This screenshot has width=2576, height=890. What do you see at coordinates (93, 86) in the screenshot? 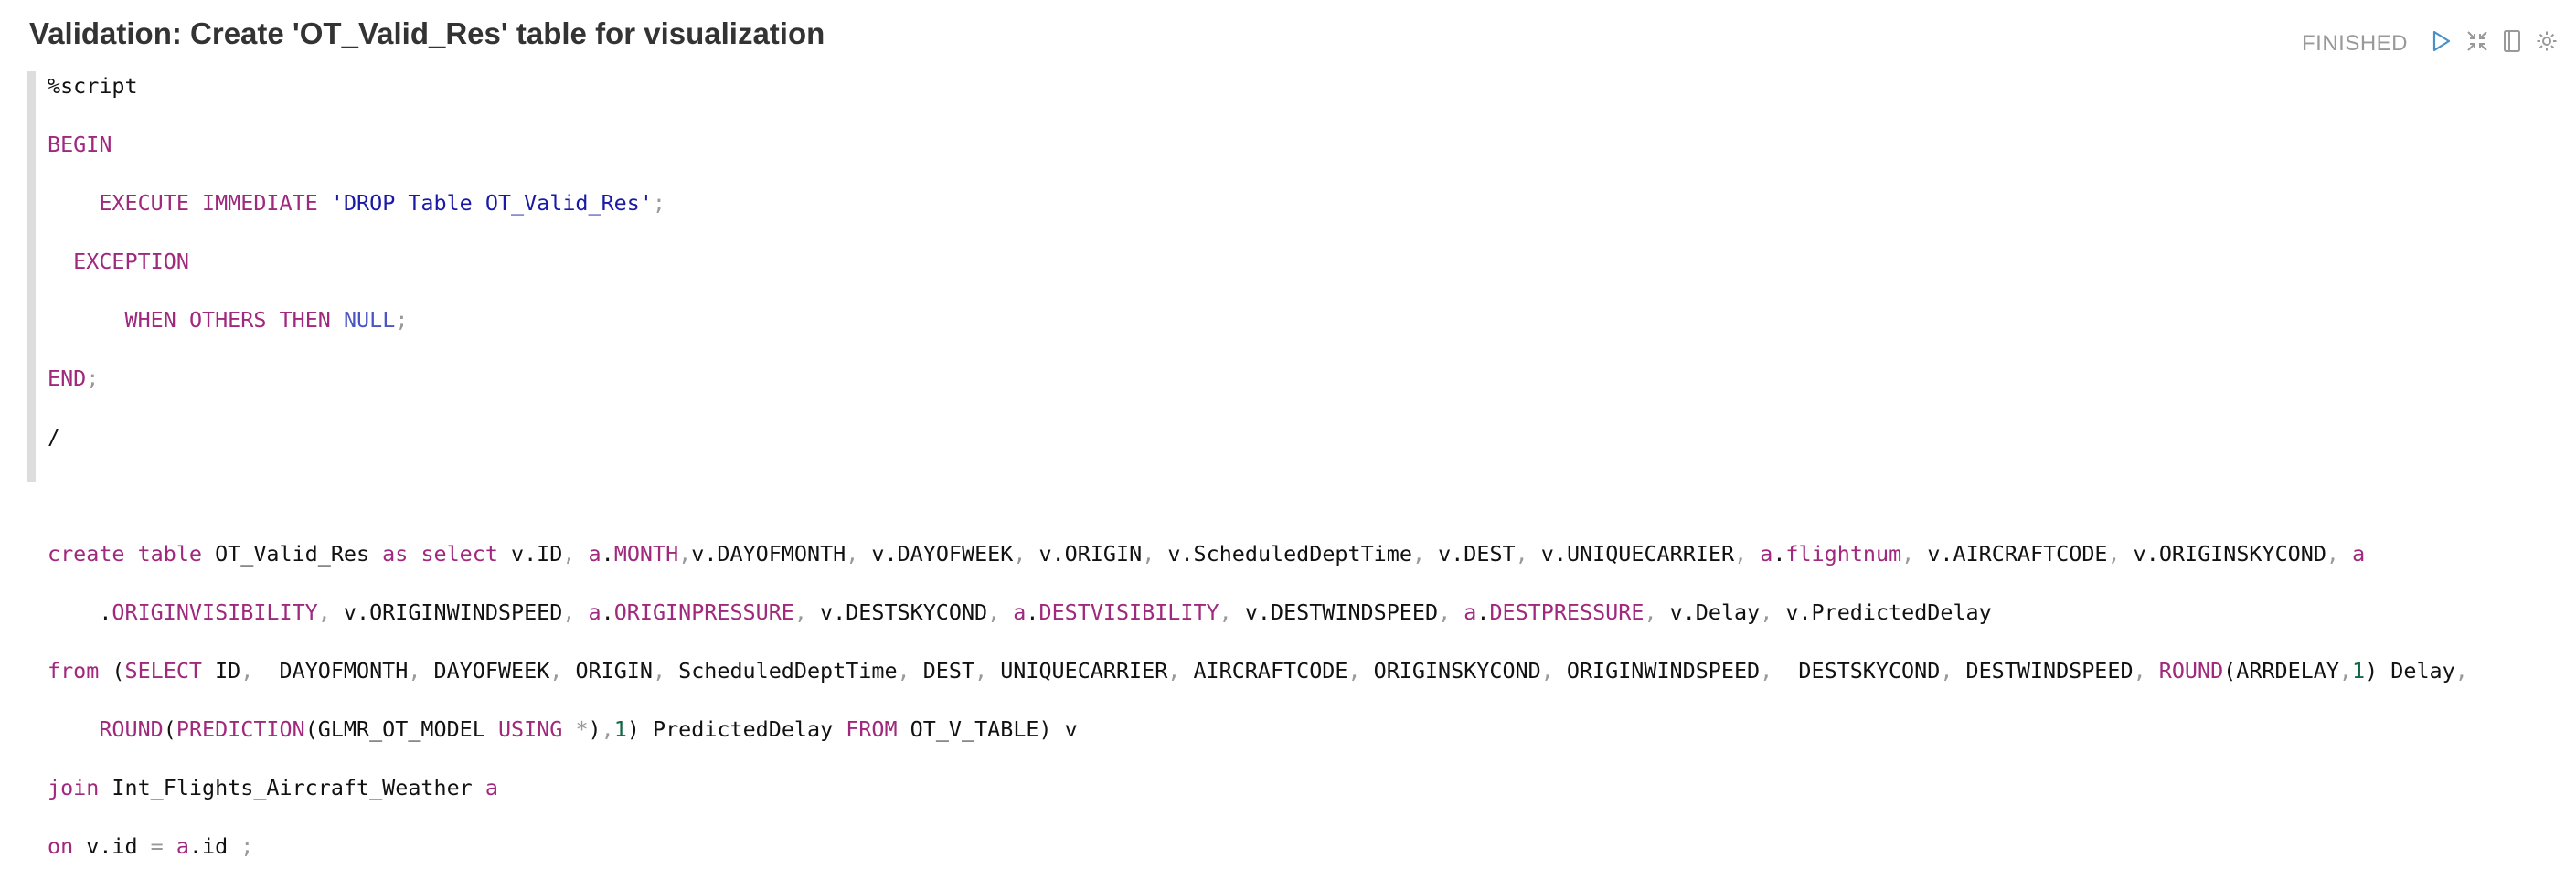
I see `code-line: %script` at bounding box center [93, 86].